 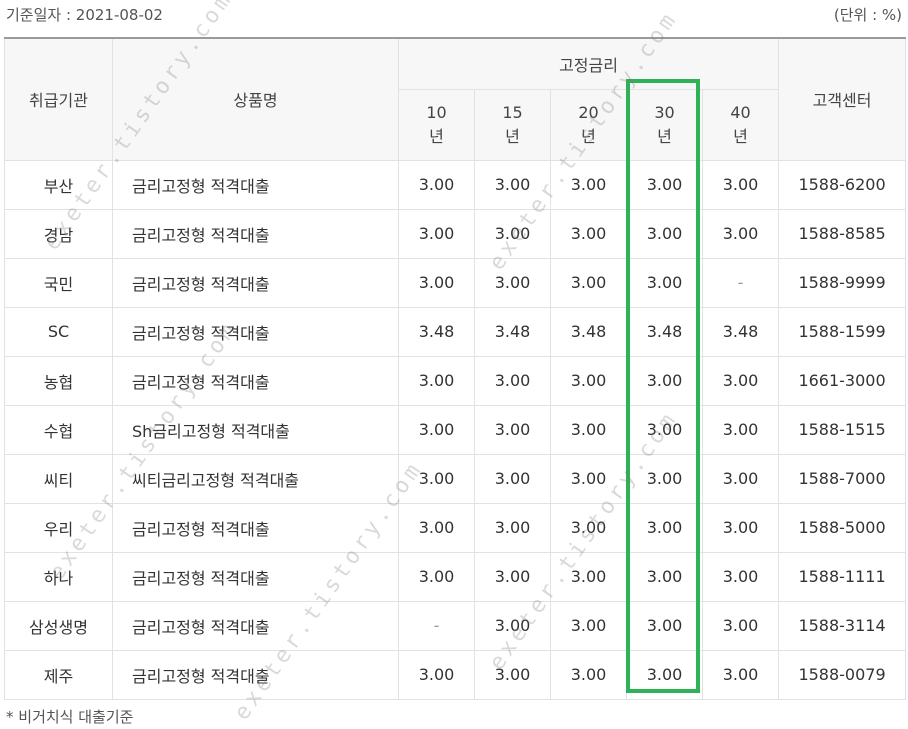 I want to click on phone-cell: 1588-1111, so click(x=842, y=576).